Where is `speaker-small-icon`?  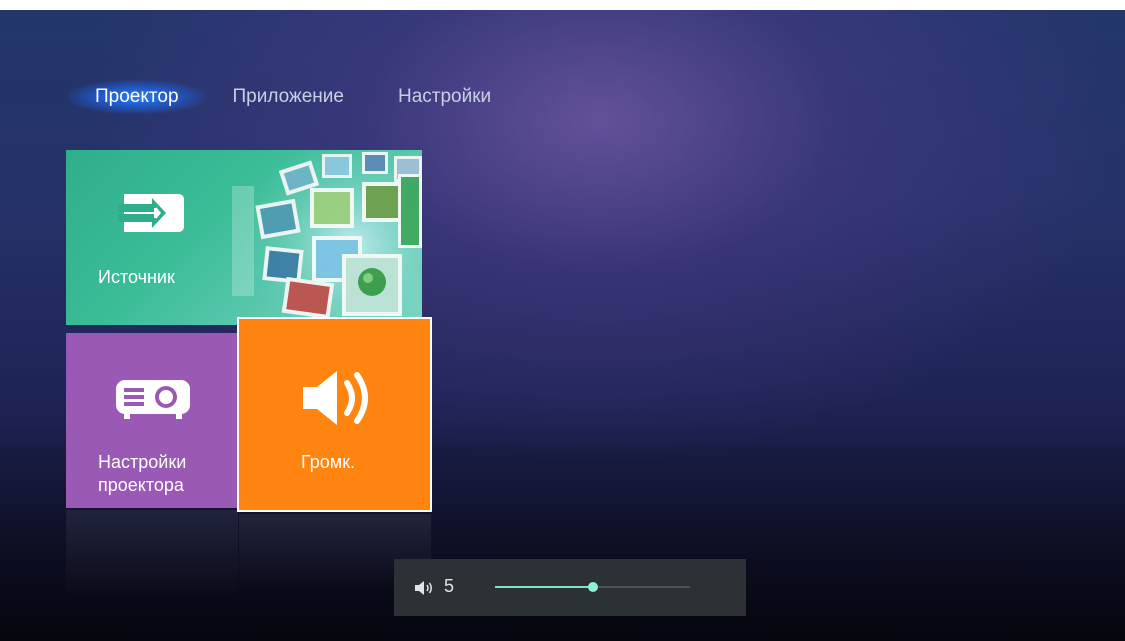 speaker-small-icon is located at coordinates (423, 588).